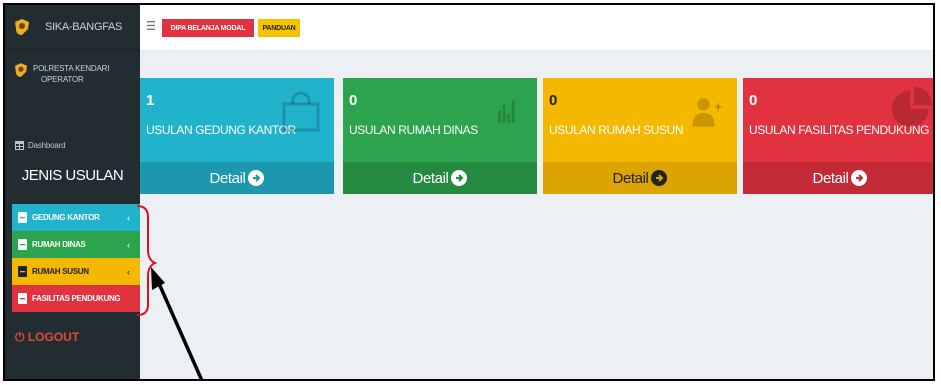 This screenshot has height=385, width=941. Describe the element at coordinates (208, 28) in the screenshot. I see `dipa-belanja-modal-button: DIPA BELANJA MODAL` at that location.